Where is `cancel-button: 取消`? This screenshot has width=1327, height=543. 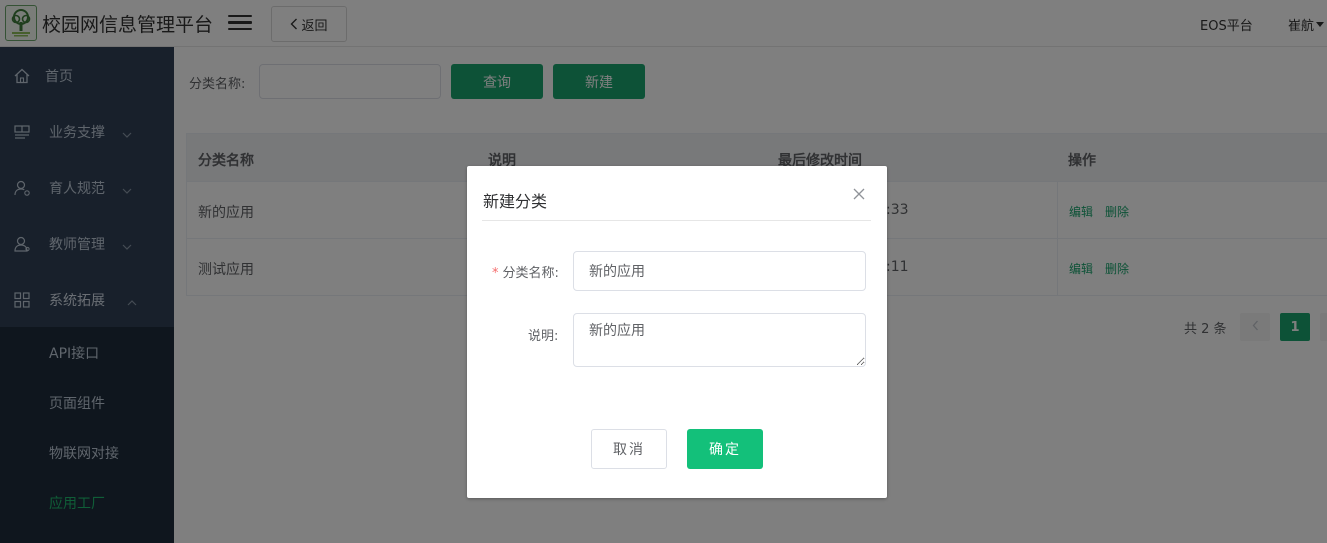 cancel-button: 取消 is located at coordinates (629, 449).